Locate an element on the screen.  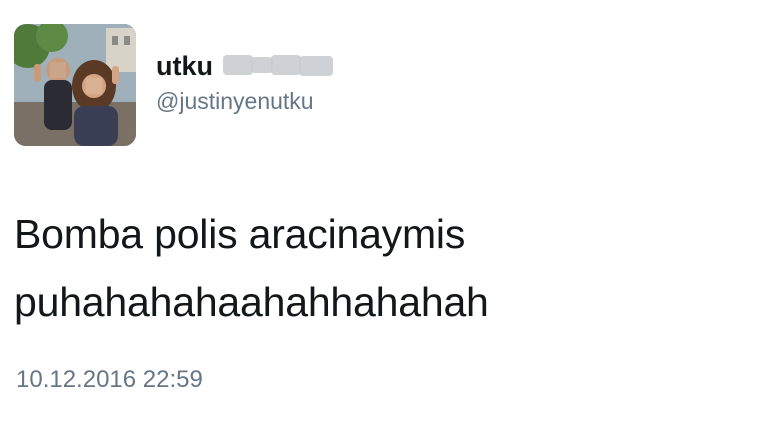
tweet-text-line: puhahahahaahahhahahah is located at coordinates (251, 302).